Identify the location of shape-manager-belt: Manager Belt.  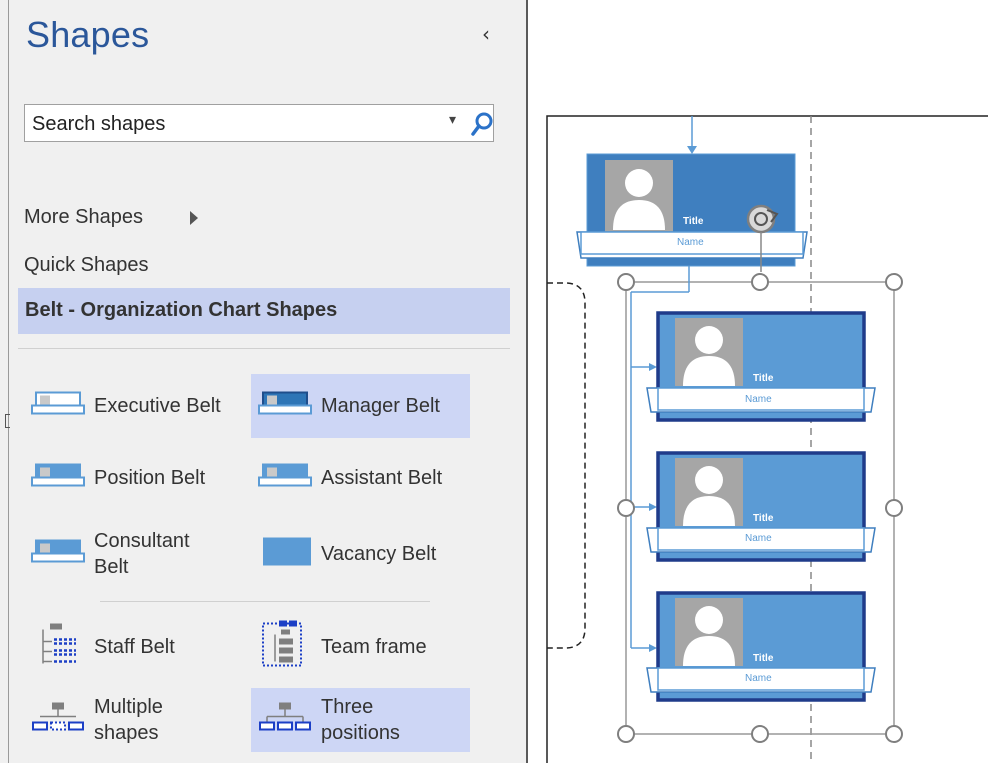
(360, 406).